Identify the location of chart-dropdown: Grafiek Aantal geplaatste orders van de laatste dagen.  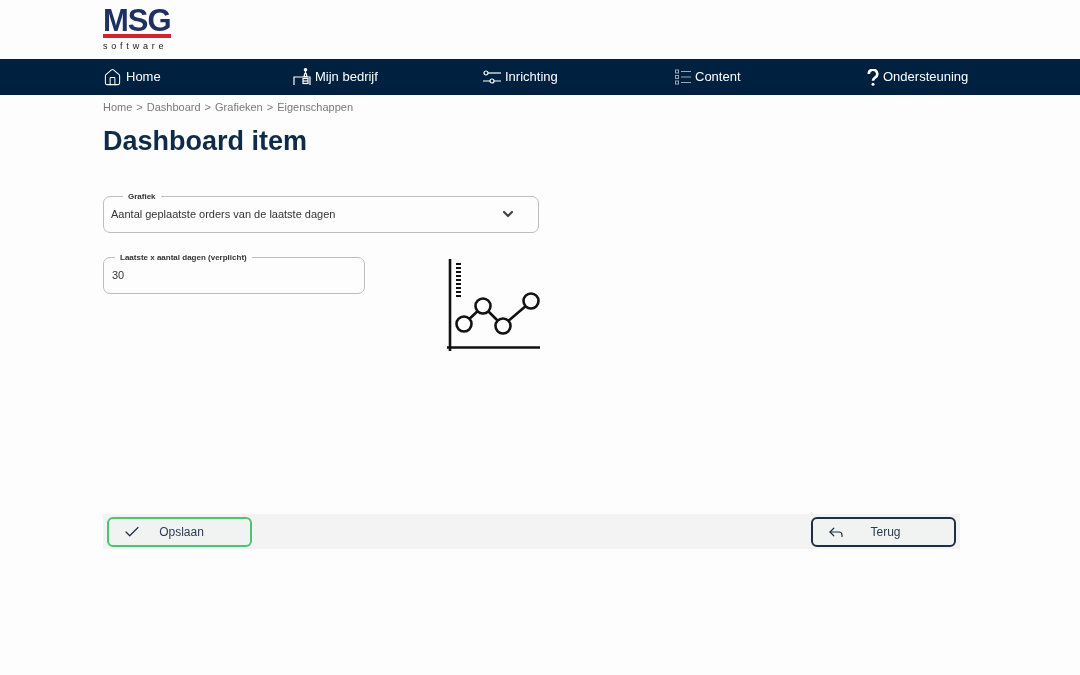
(321, 212).